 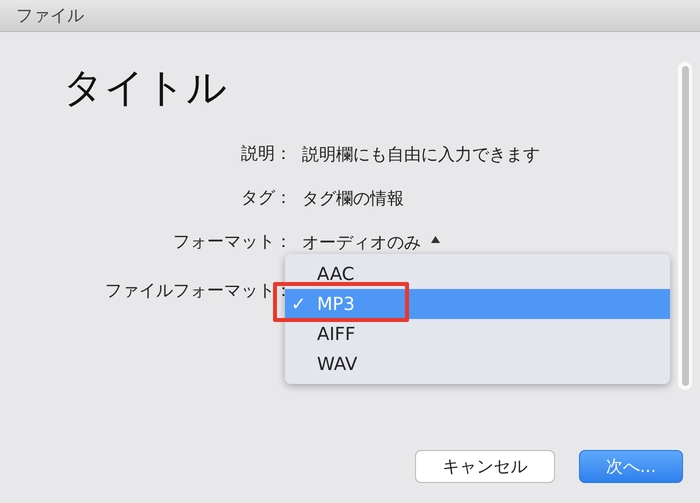 I want to click on check-mark: ✓, so click(x=297, y=304).